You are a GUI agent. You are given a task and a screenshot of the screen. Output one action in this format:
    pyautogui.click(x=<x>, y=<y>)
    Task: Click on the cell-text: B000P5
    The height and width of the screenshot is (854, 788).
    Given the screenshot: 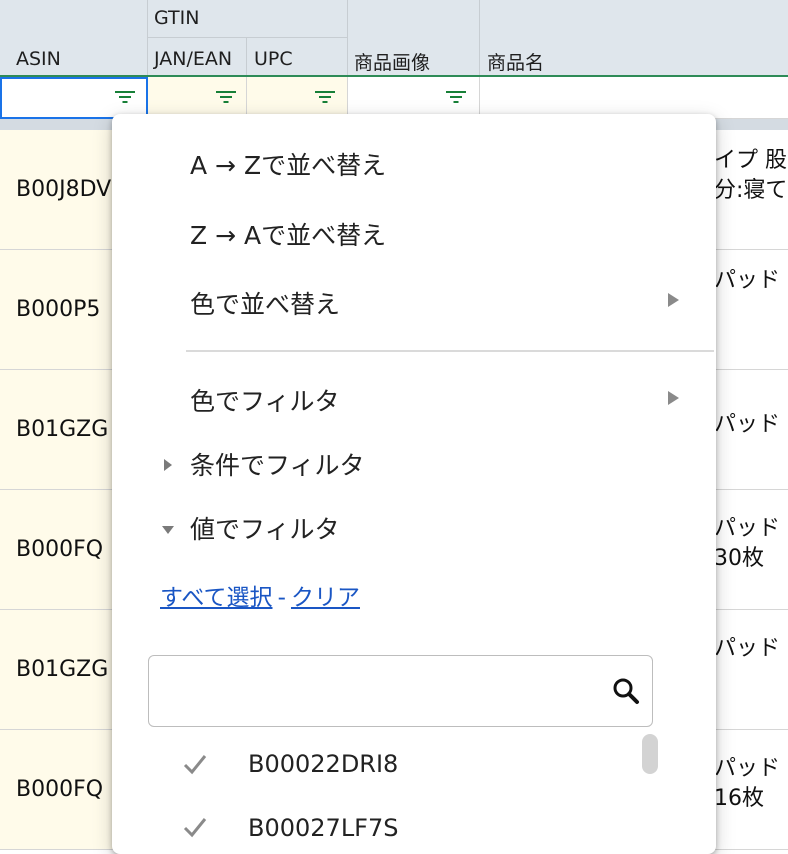 What is the action you would take?
    pyautogui.click(x=58, y=309)
    